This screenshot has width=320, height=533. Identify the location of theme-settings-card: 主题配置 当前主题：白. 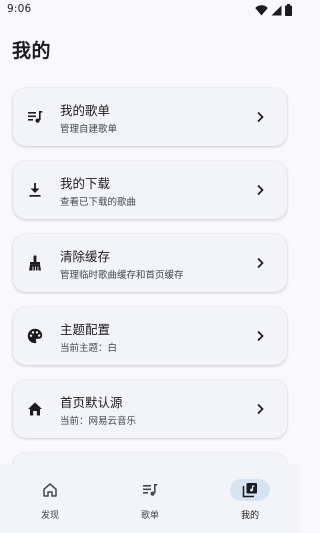
(150, 336).